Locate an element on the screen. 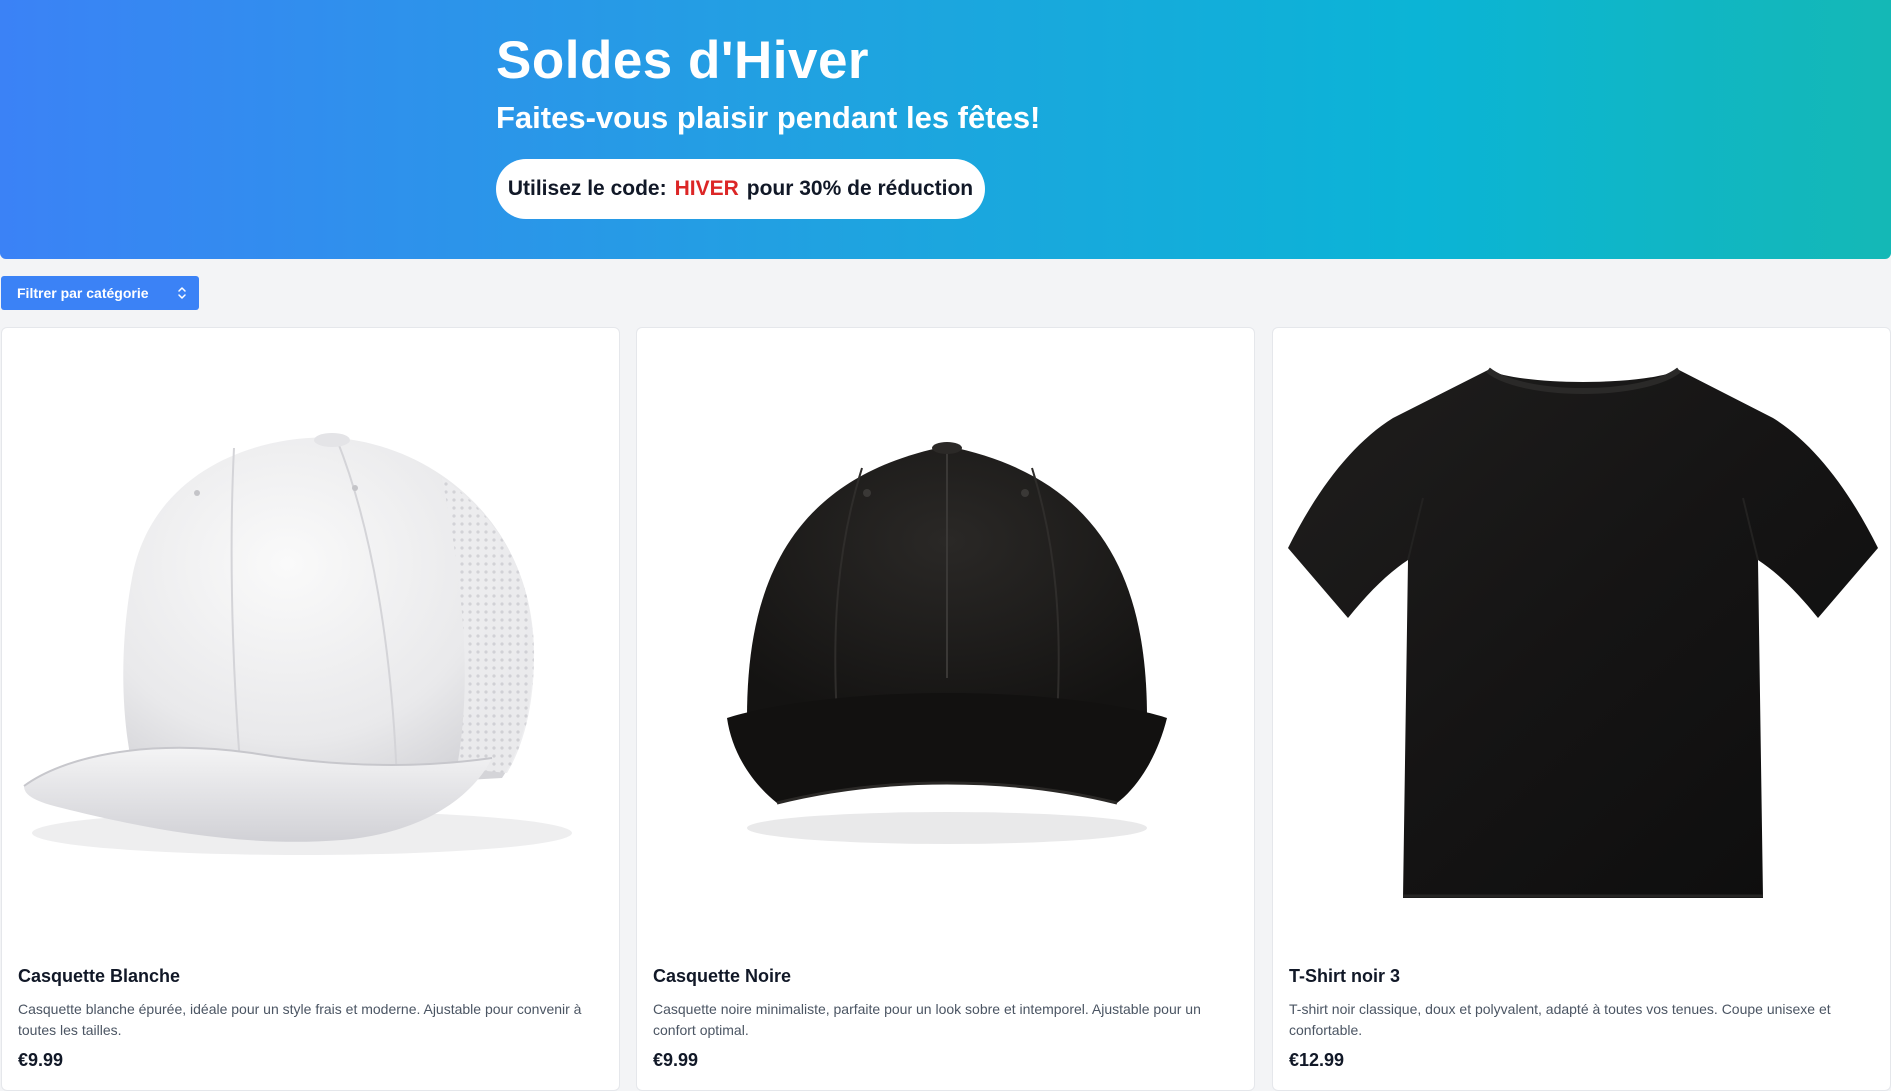 The width and height of the screenshot is (1891, 1091). chevron-up-down-icon is located at coordinates (182, 293).